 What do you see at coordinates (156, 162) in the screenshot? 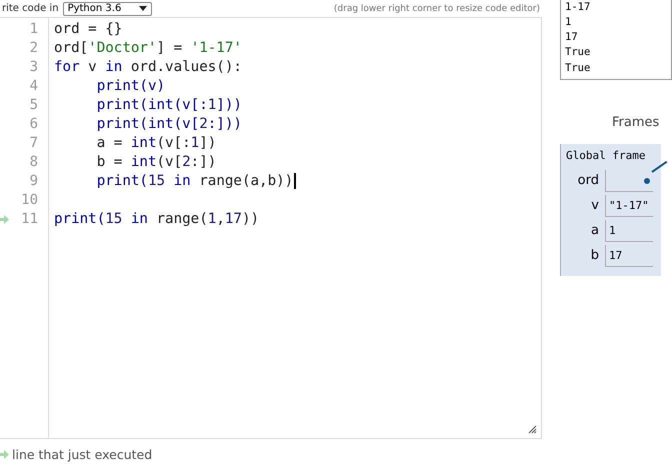
I see `code-line: b = int(v[2:])` at bounding box center [156, 162].